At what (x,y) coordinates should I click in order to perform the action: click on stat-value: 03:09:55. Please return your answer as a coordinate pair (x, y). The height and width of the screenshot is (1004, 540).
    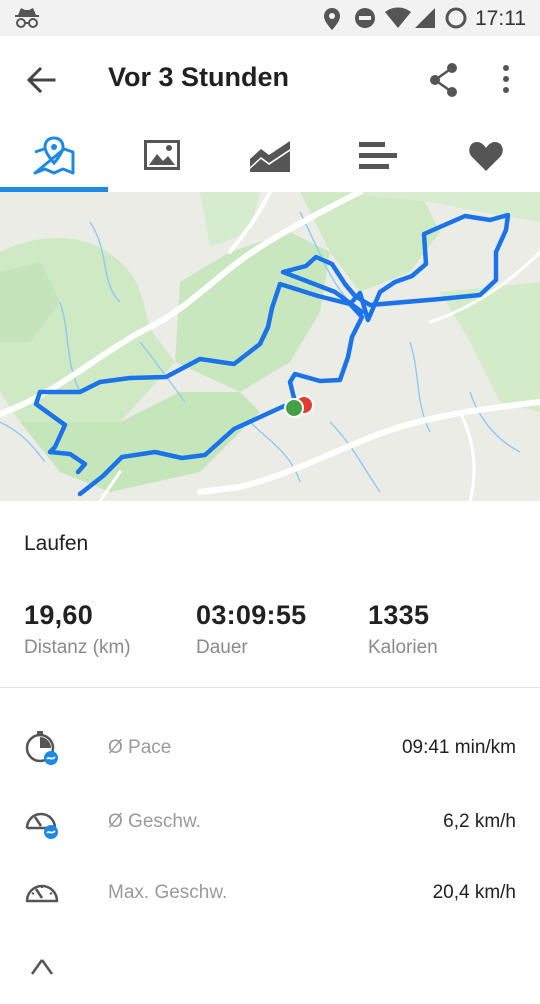
    Looking at the image, I should click on (251, 615).